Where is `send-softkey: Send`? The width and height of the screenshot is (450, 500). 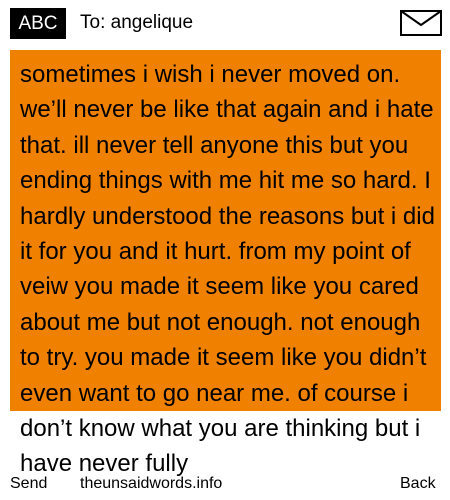
send-softkey: Send is located at coordinates (28, 484).